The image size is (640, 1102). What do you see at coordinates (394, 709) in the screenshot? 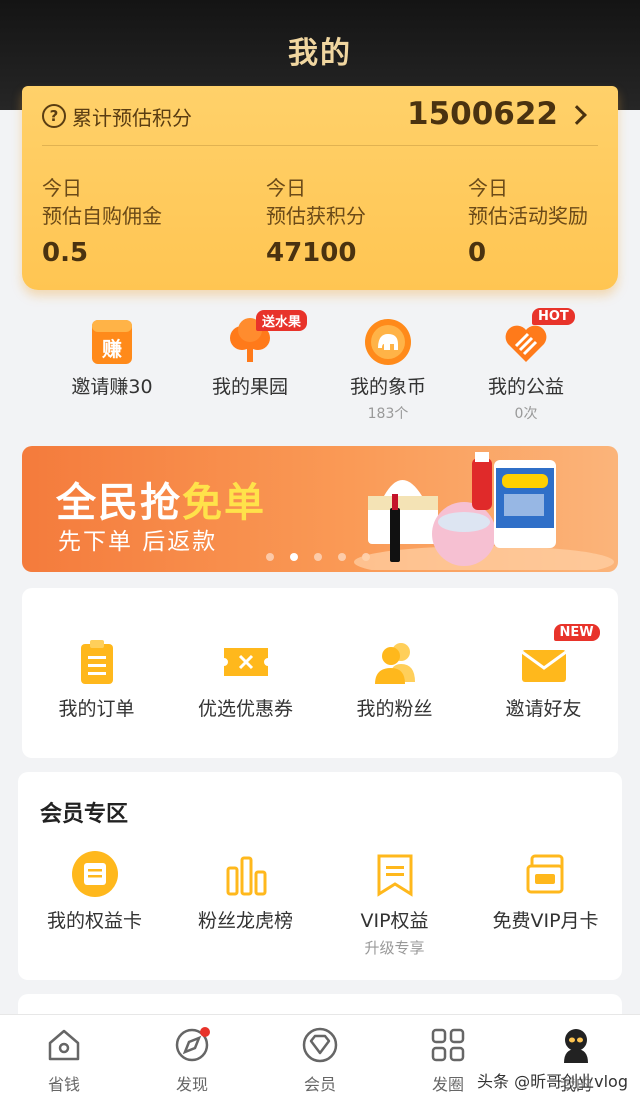
I see `grid-label: 我的粉丝` at bounding box center [394, 709].